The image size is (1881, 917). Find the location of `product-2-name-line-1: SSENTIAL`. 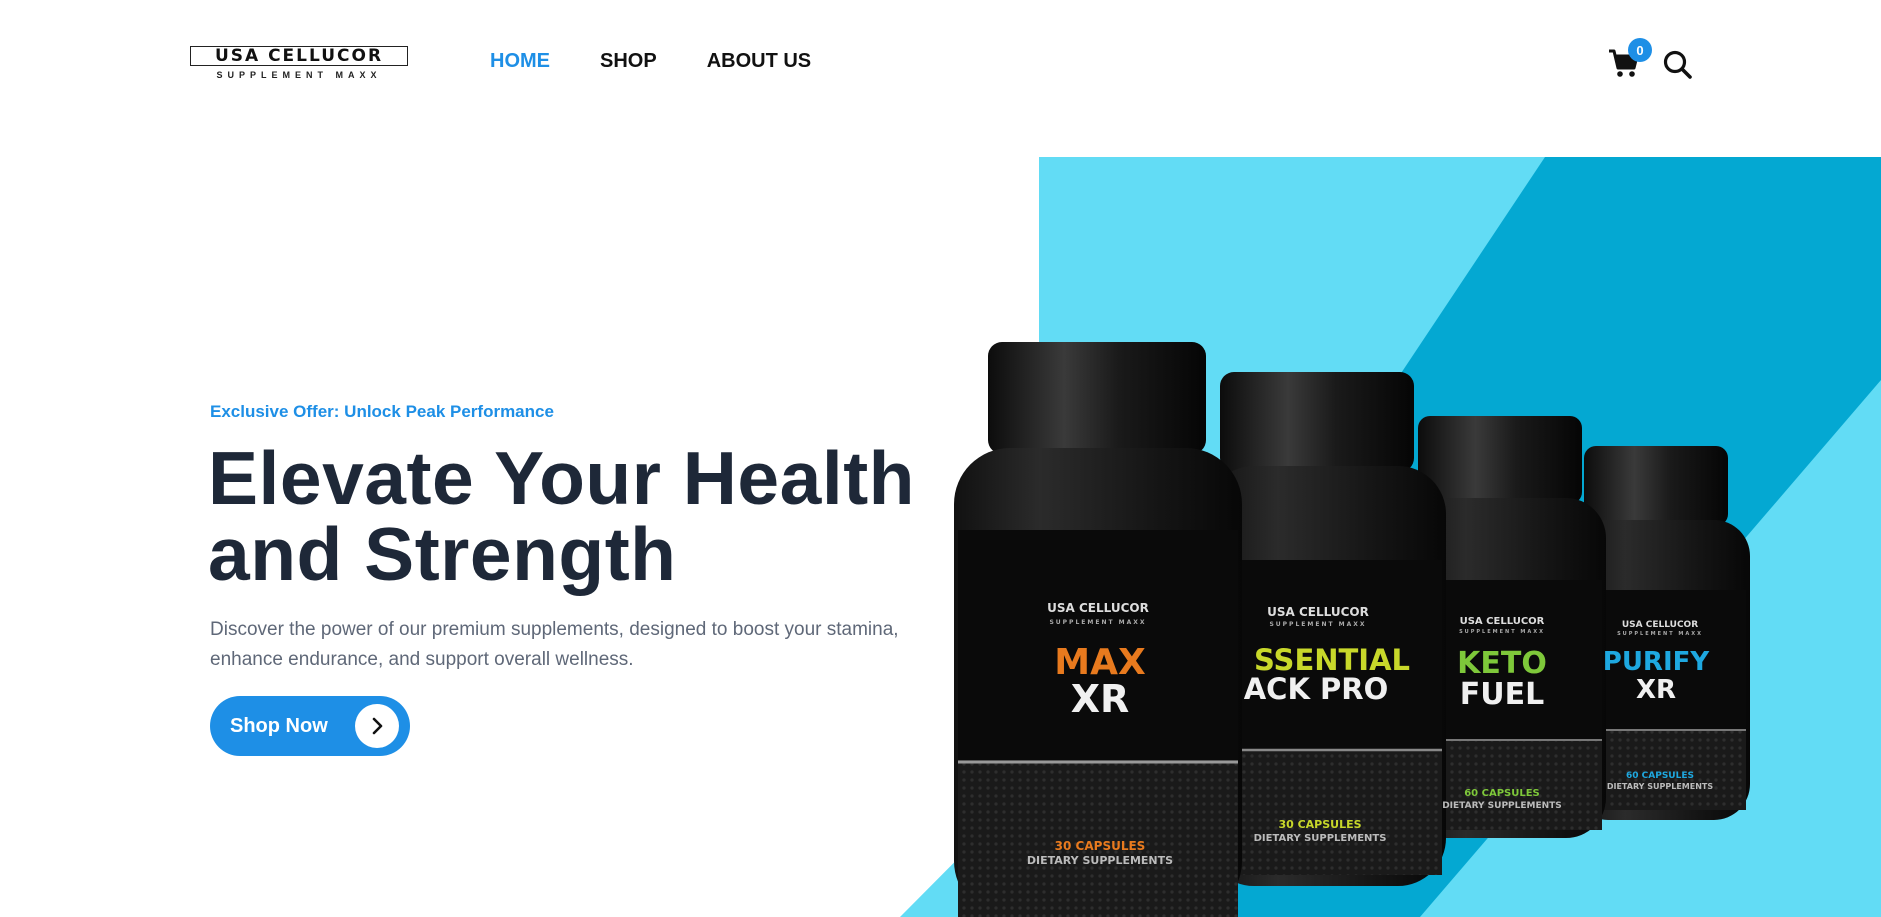

product-2-name-line-1: SSENTIAL is located at coordinates (1332, 660).